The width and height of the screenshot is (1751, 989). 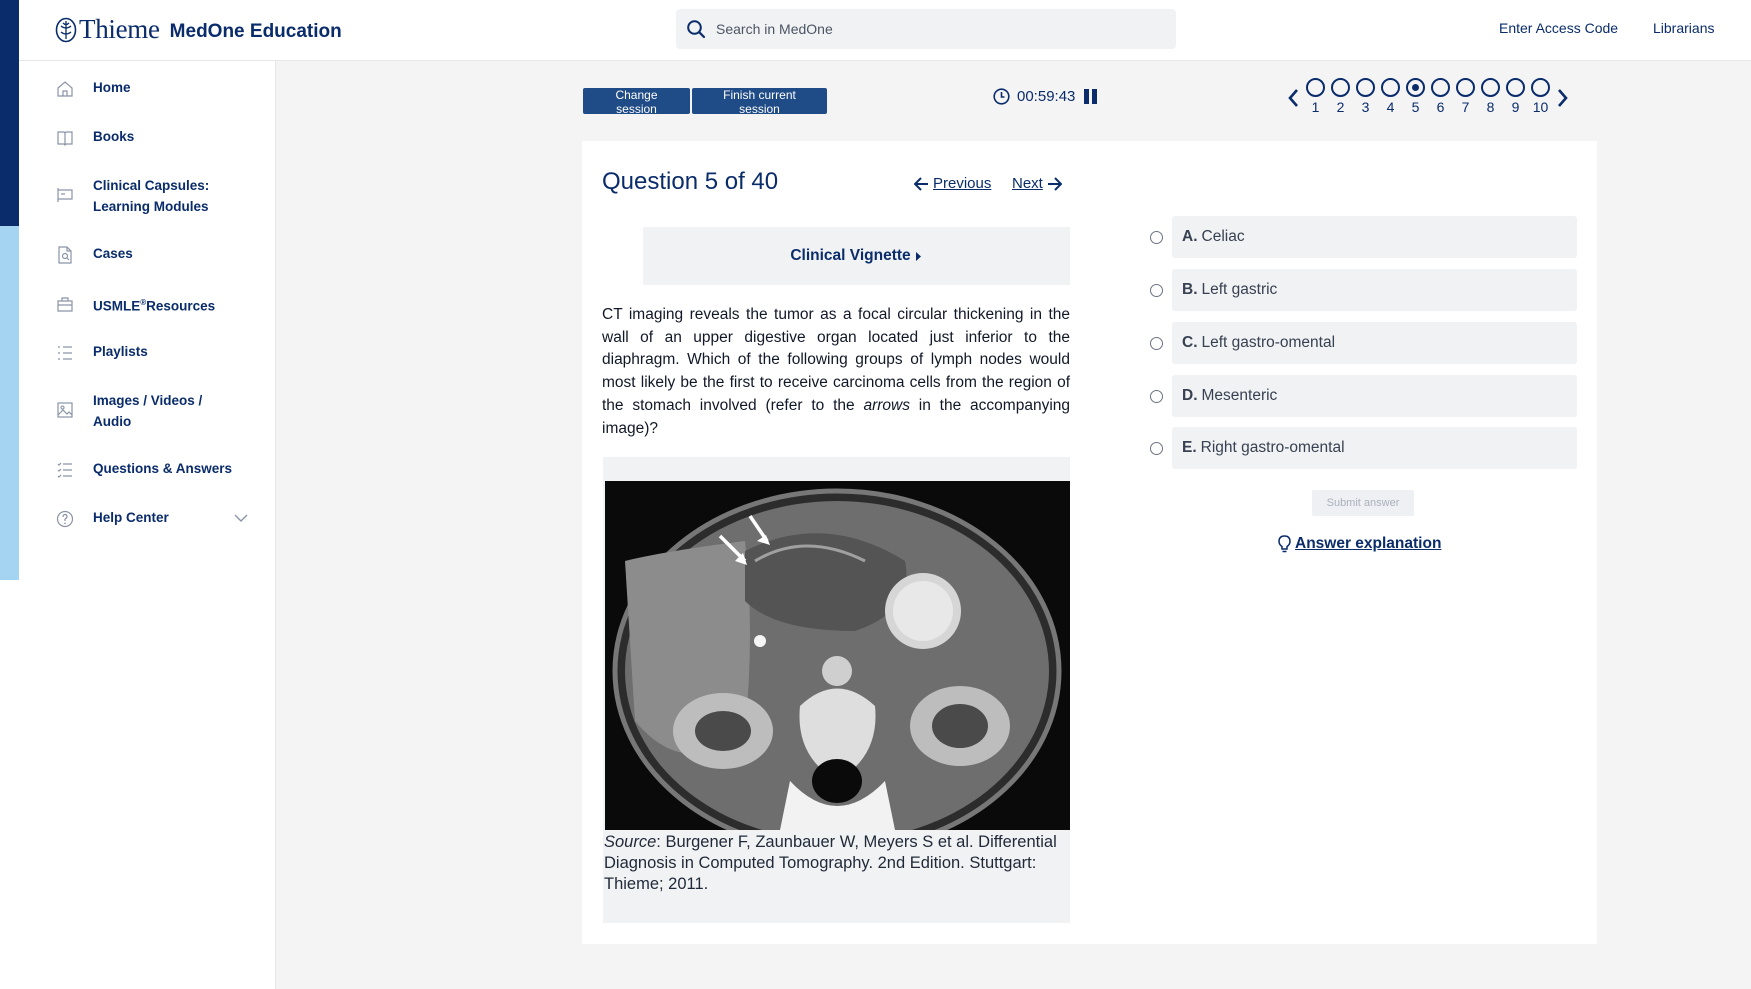 What do you see at coordinates (9, 113) in the screenshot?
I see `accent-bar-dark` at bounding box center [9, 113].